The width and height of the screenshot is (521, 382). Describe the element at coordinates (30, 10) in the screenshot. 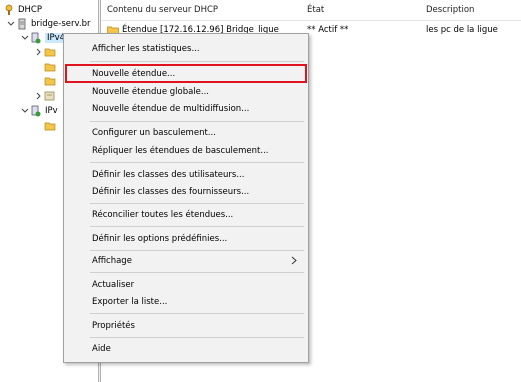

I see `tree-label-dhcp: DHCP` at that location.